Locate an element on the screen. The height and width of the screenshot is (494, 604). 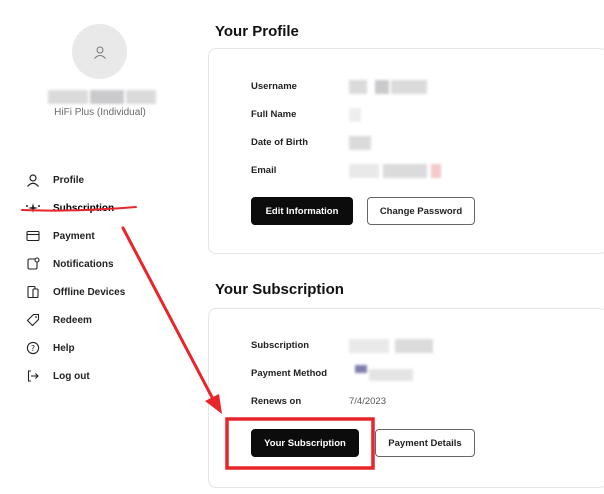
credit-card-icon is located at coordinates (33, 236).